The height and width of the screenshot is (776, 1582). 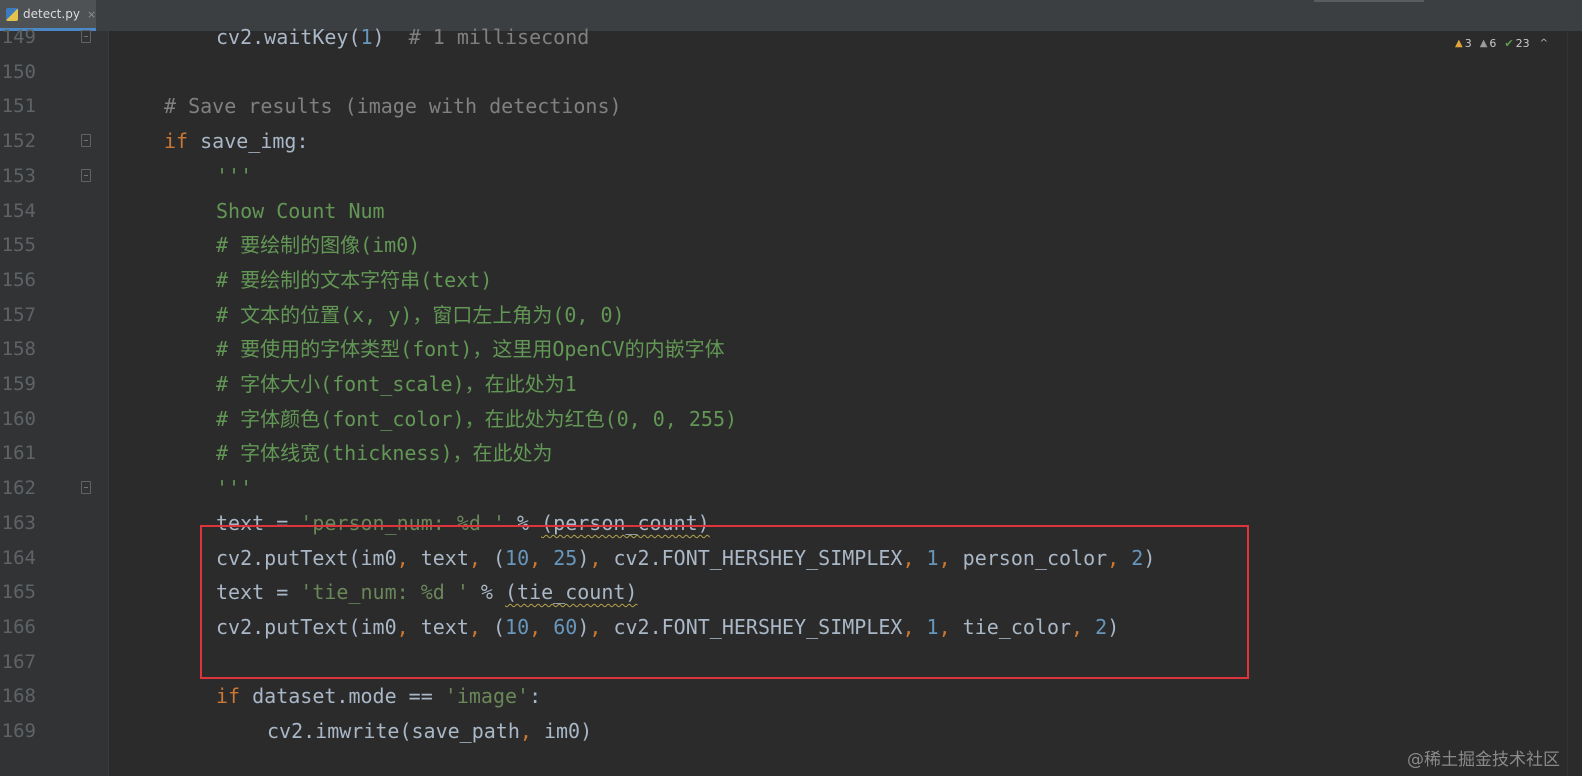 I want to click on tab-filename: detect.py, so click(x=51, y=14).